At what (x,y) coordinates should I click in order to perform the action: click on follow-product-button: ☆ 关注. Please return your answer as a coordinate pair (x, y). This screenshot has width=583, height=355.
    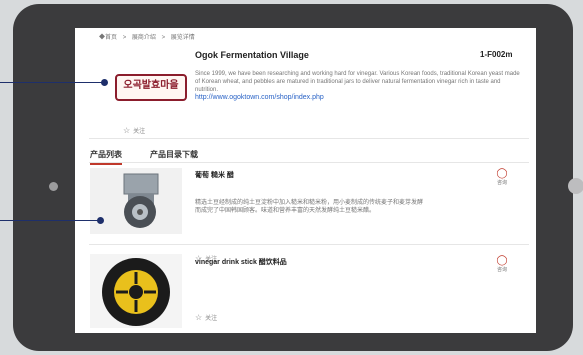
    Looking at the image, I should click on (206, 317).